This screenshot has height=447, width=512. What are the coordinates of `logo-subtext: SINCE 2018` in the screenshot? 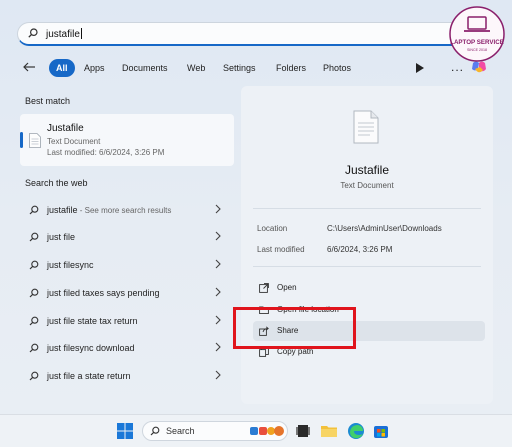 It's located at (477, 50).